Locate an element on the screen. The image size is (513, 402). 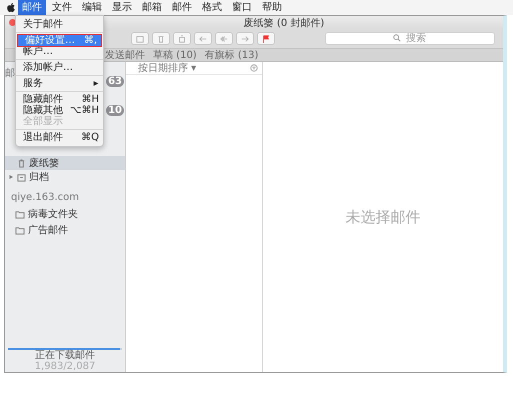
junk-button is located at coordinates (182, 38).